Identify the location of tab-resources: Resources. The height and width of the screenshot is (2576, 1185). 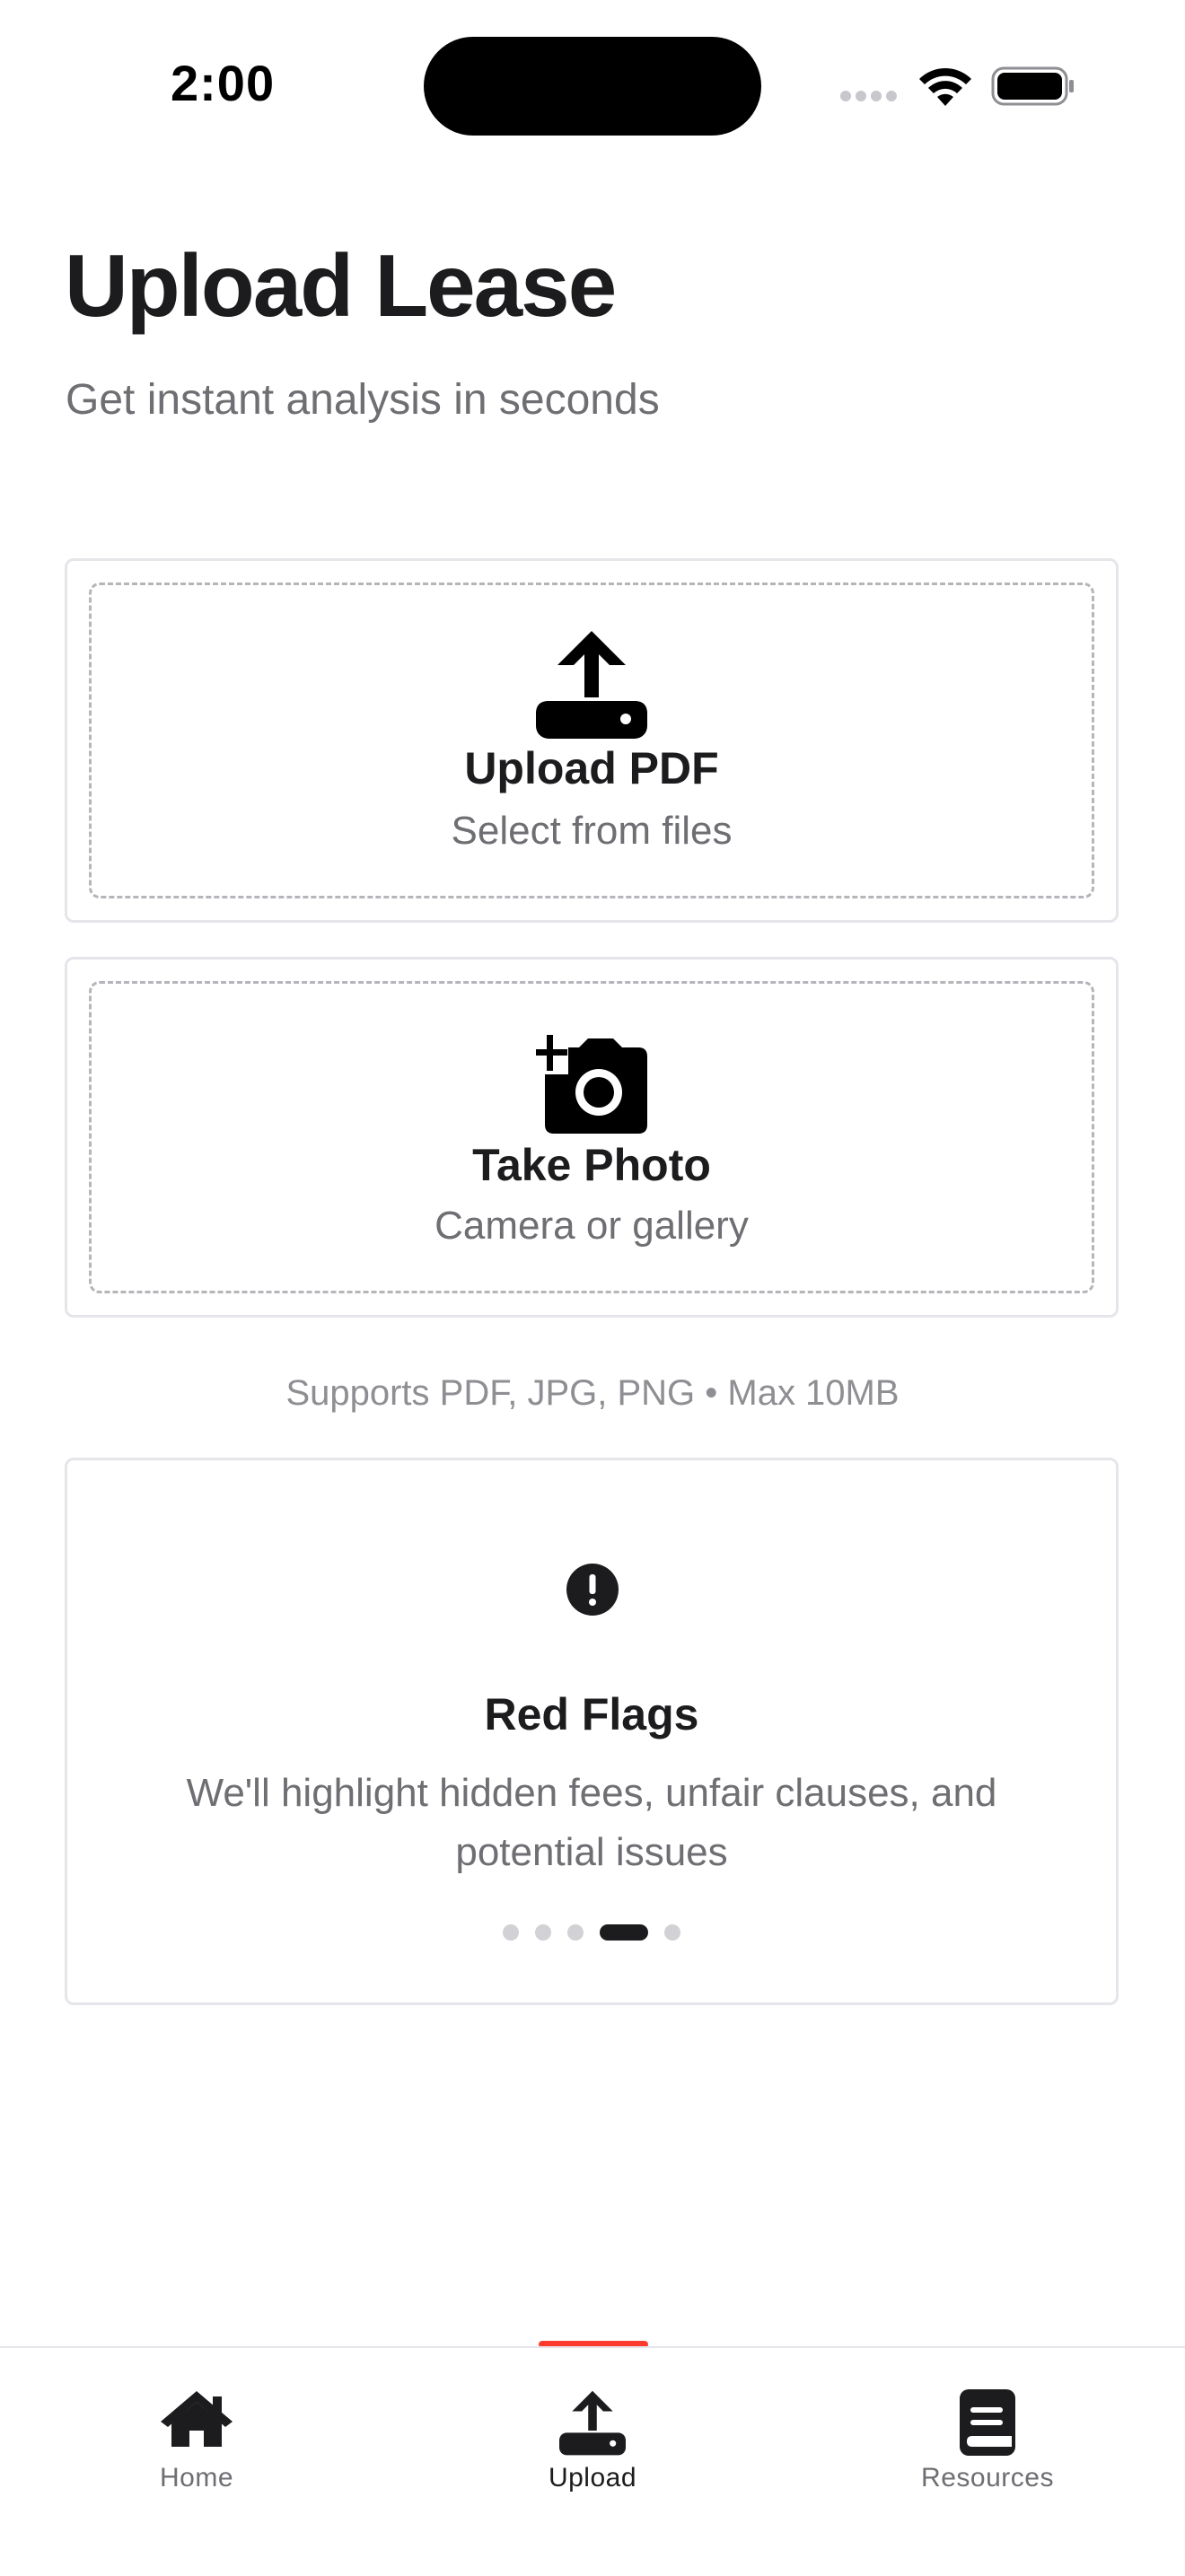
(987, 2443).